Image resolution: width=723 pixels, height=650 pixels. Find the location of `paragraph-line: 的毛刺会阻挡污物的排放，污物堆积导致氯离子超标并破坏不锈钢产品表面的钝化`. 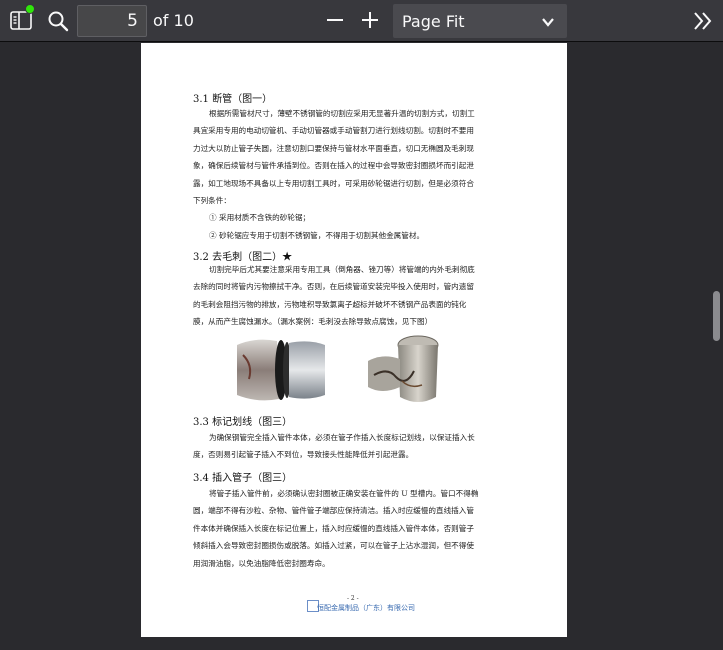

paragraph-line: 的毛刺会阻挡污物的排放，污物堆积导致氯离子超标并破坏不锈钢产品表面的钝化 is located at coordinates (330, 304).